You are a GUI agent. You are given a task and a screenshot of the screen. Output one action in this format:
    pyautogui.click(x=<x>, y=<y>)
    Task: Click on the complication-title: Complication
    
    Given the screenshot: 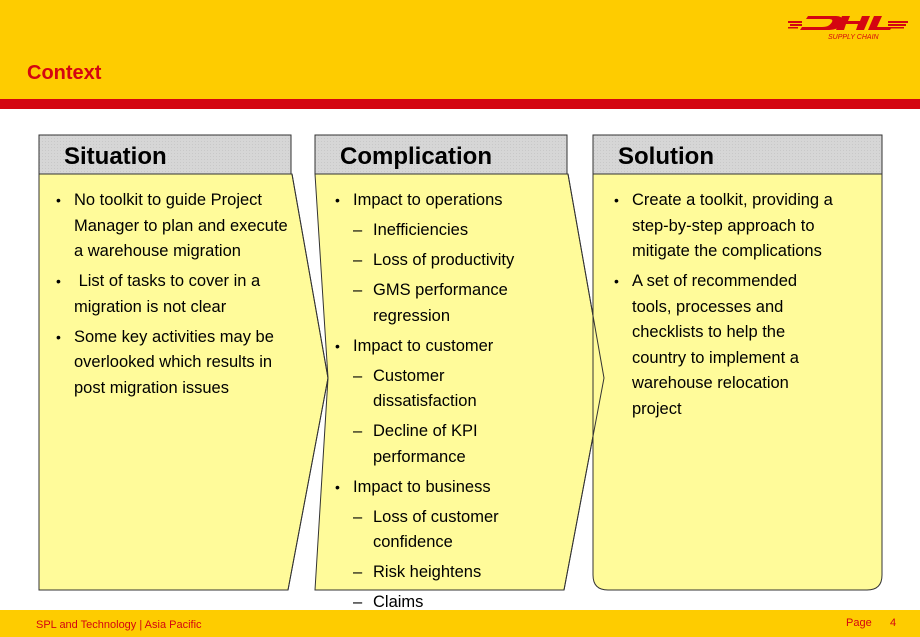 What is the action you would take?
    pyautogui.click(x=416, y=156)
    